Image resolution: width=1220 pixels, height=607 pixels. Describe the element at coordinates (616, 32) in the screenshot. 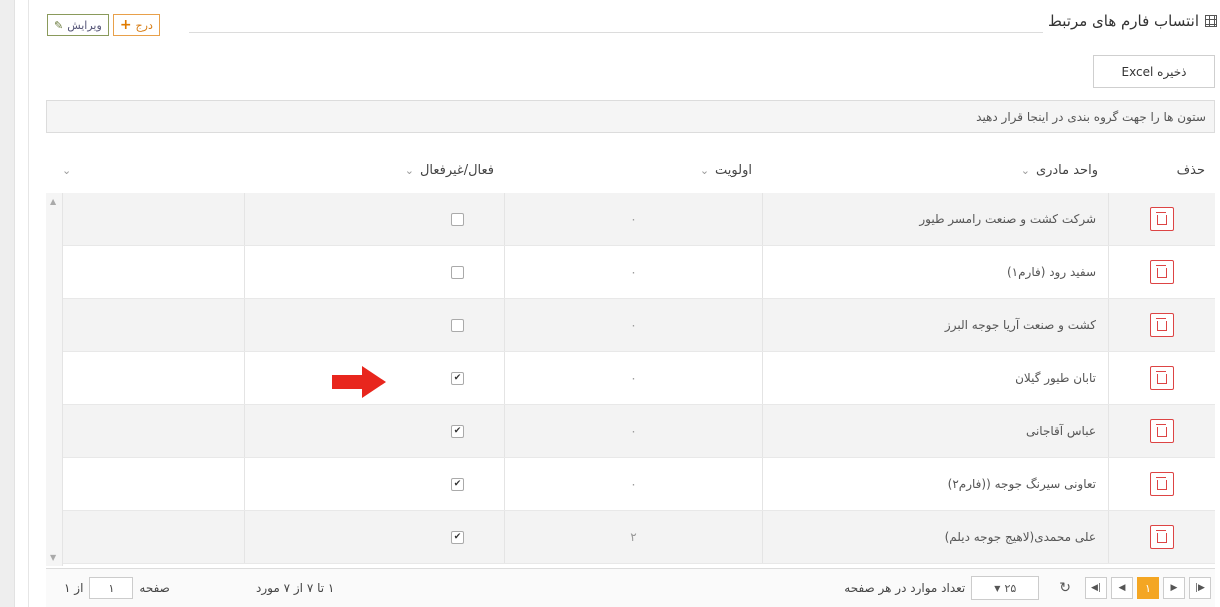

I see `title-divider` at that location.